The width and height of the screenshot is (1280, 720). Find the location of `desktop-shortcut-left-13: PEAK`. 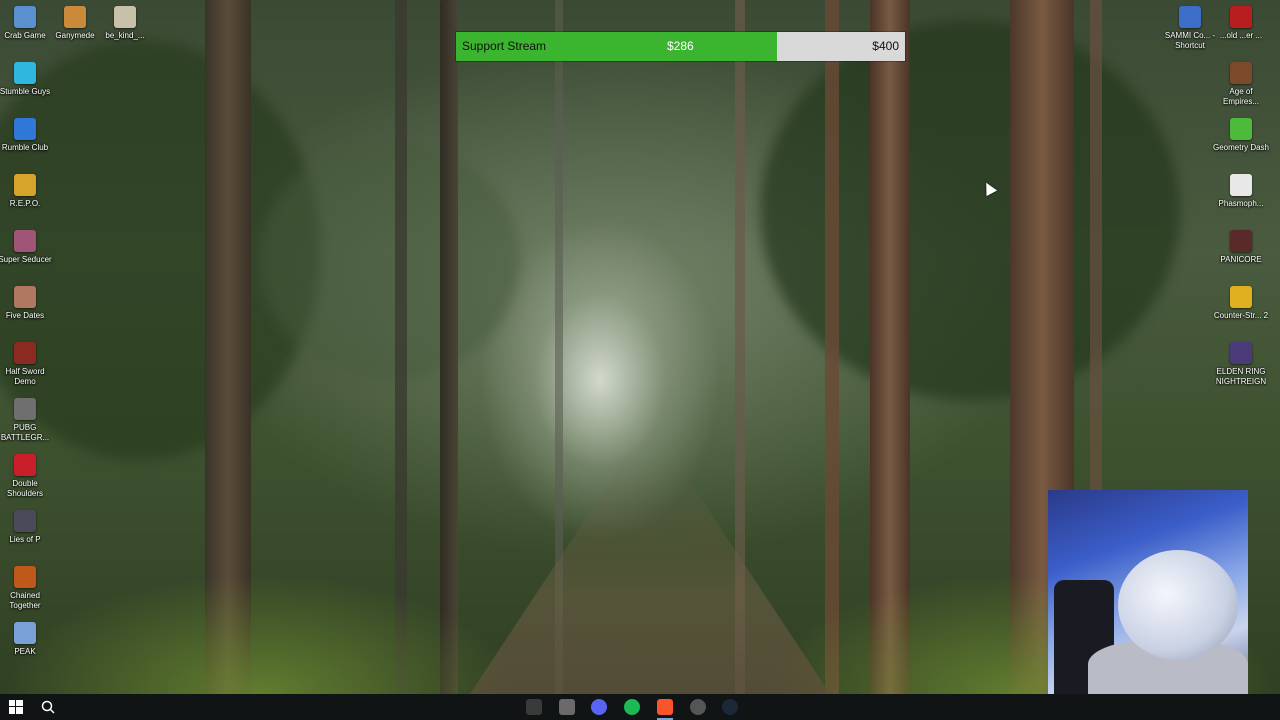

desktop-shortcut-left-13: PEAK is located at coordinates (27, 639).